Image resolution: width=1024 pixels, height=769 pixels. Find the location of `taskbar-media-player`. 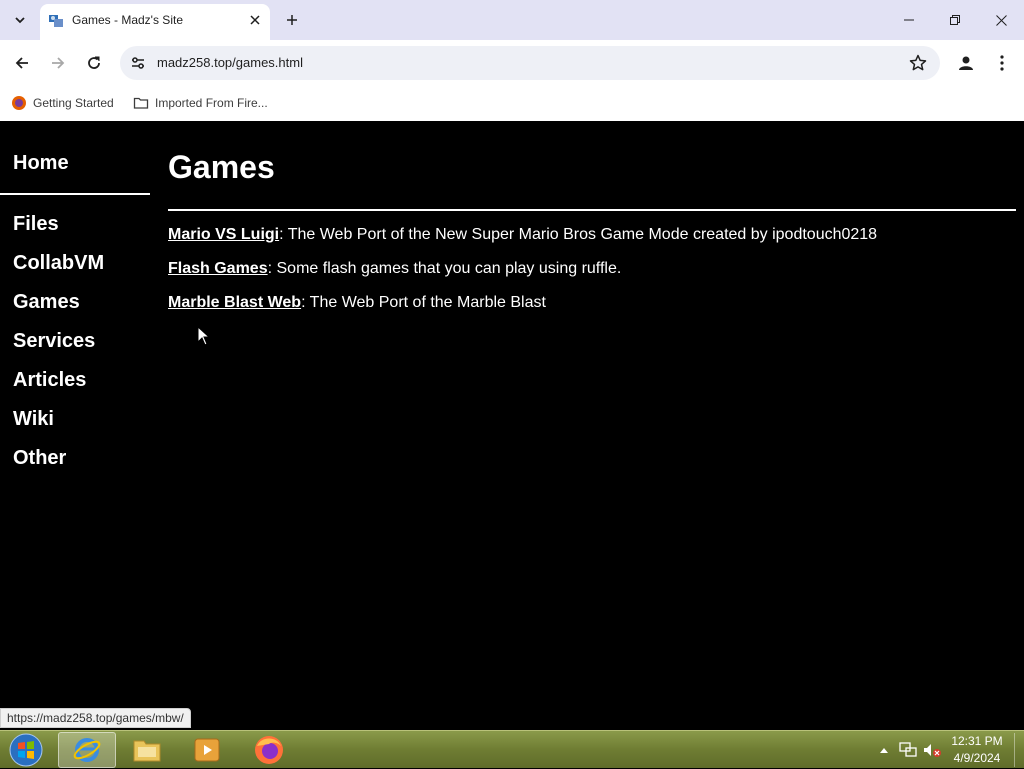

taskbar-media-player is located at coordinates (207, 750).